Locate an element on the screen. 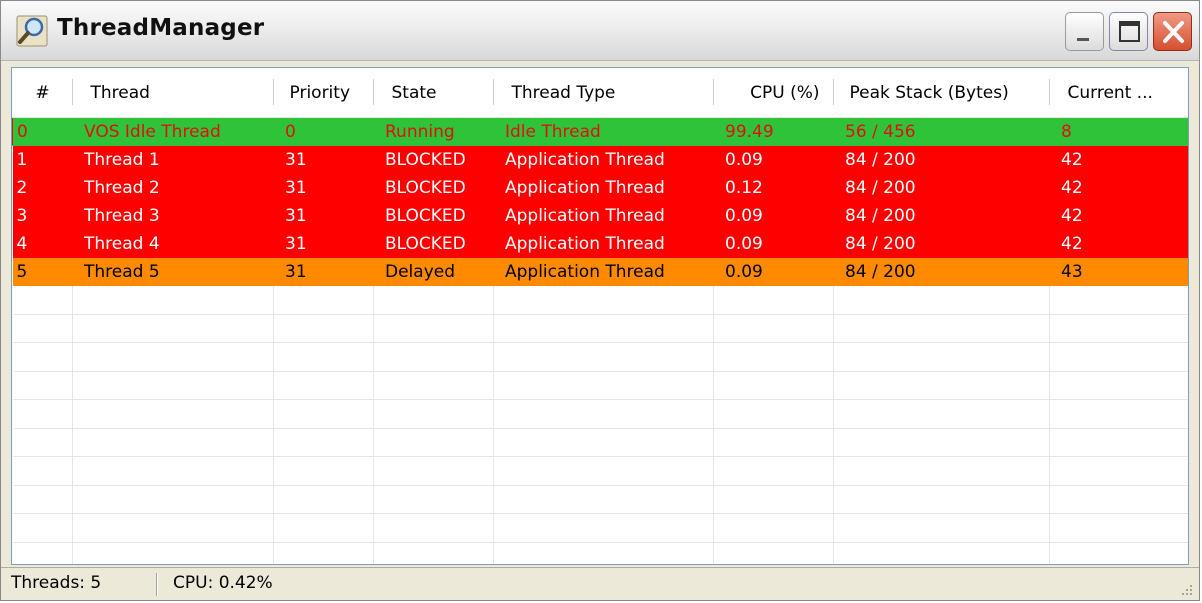 The image size is (1202, 603). resize-grip-icon is located at coordinates (1186, 590).